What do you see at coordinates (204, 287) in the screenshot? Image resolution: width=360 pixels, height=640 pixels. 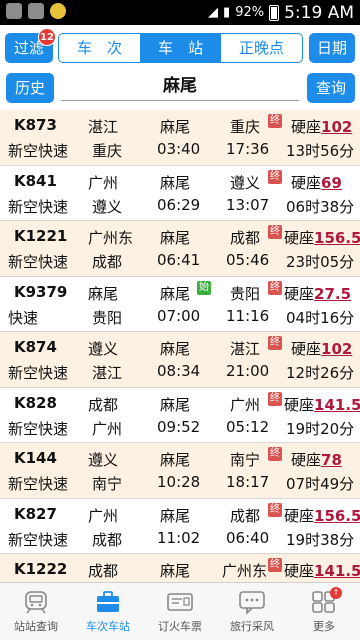 I see `start-tag-icon: 始` at bounding box center [204, 287].